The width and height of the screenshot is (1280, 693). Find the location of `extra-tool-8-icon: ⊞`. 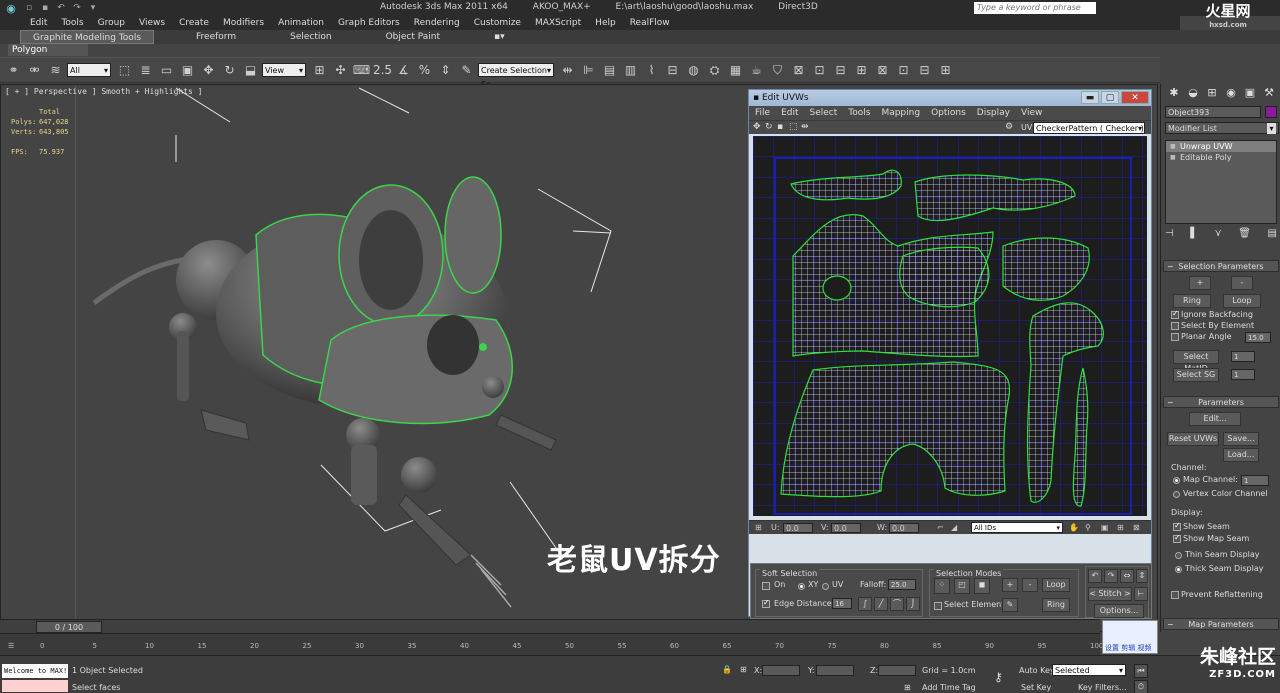

extra-tool-8-icon: ⊞ is located at coordinates (945, 70).